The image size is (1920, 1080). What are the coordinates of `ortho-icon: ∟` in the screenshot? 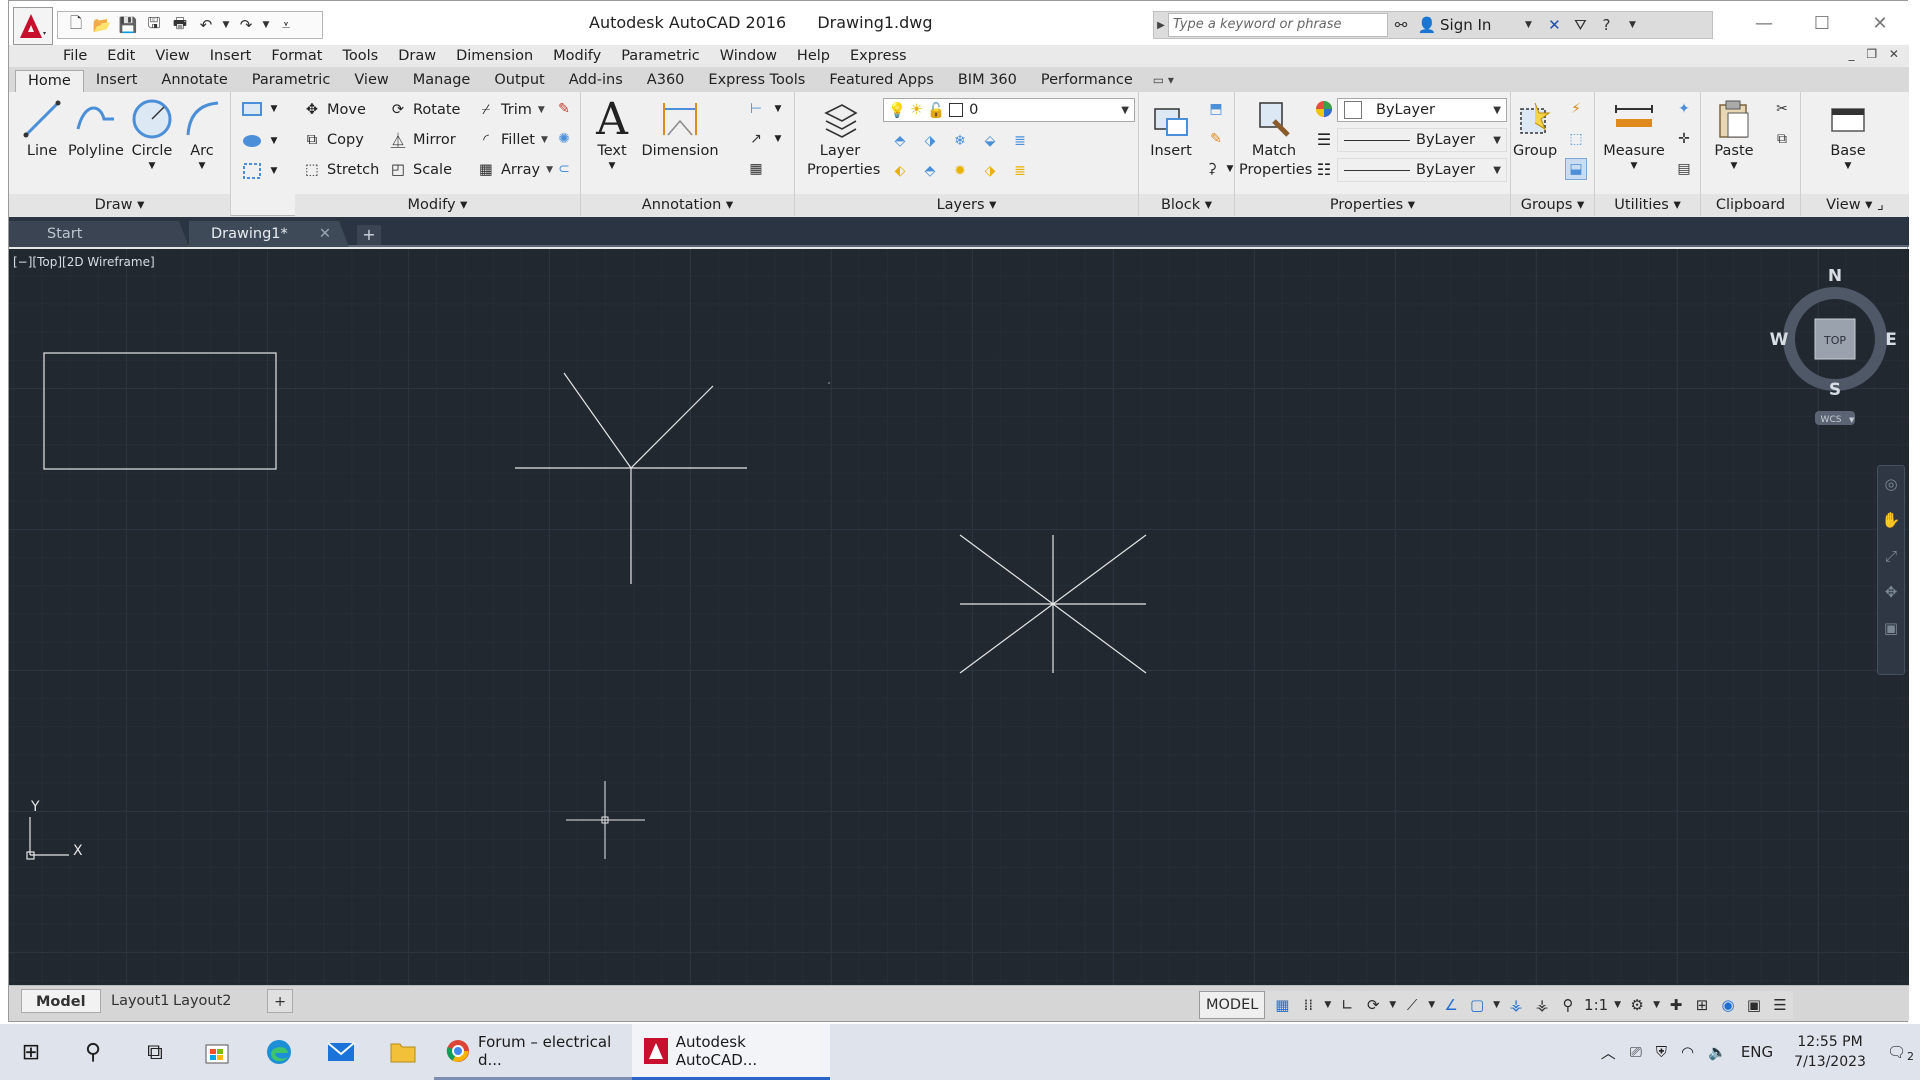 It's located at (1347, 1005).